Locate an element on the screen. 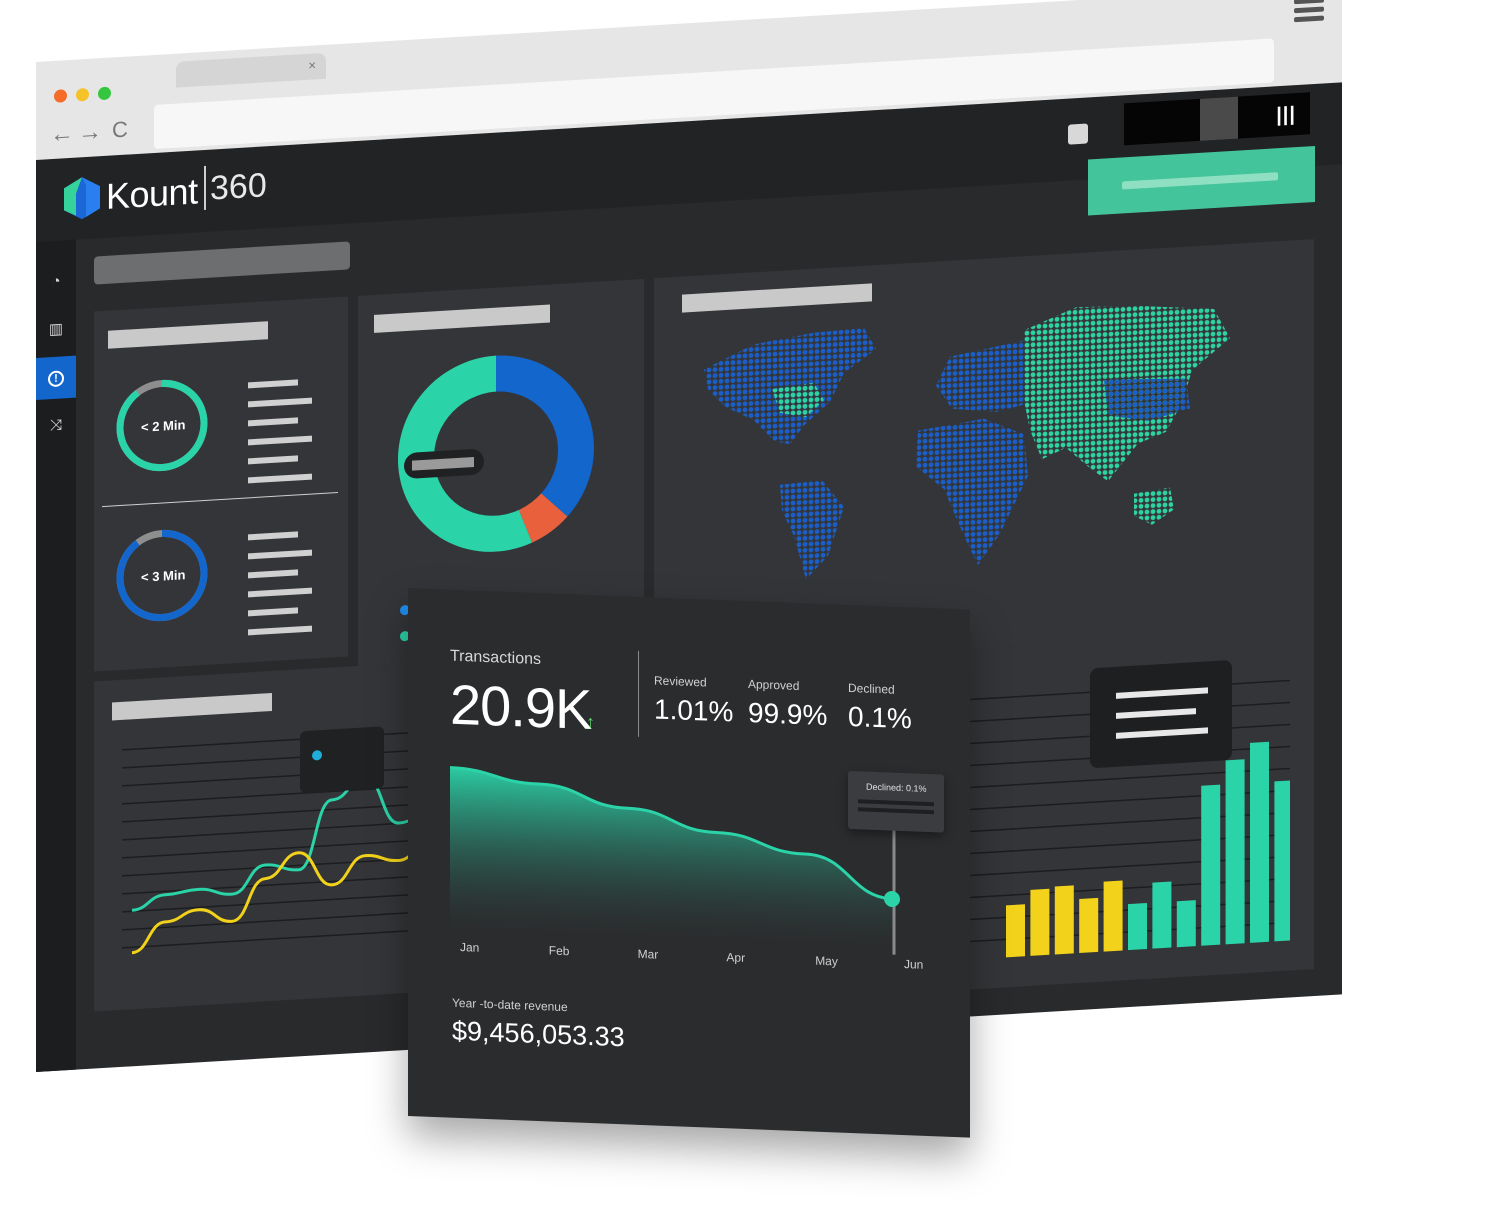  header-user-bar: ||| is located at coordinates (1217, 119).